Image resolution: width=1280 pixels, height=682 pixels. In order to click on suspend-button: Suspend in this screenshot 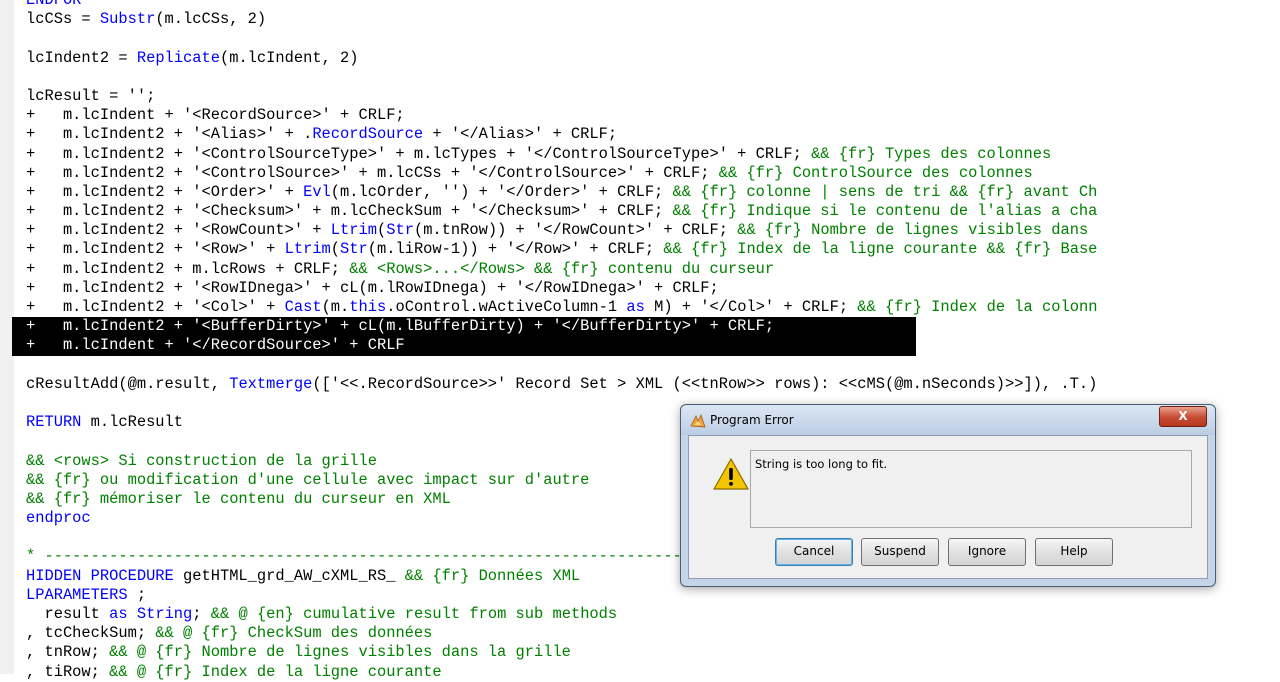, I will do `click(900, 552)`.